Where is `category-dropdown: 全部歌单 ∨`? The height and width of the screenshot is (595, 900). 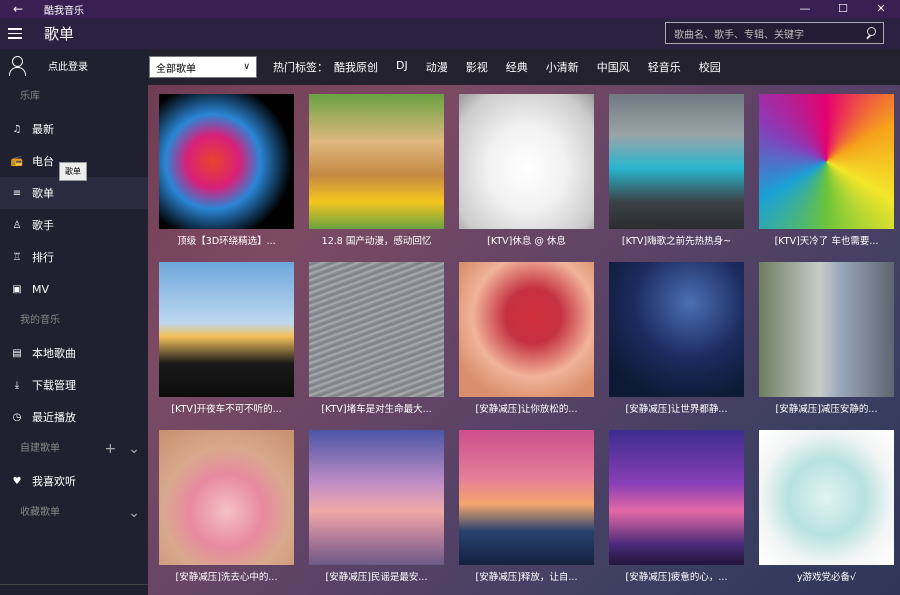 category-dropdown: 全部歌单 ∨ is located at coordinates (203, 67).